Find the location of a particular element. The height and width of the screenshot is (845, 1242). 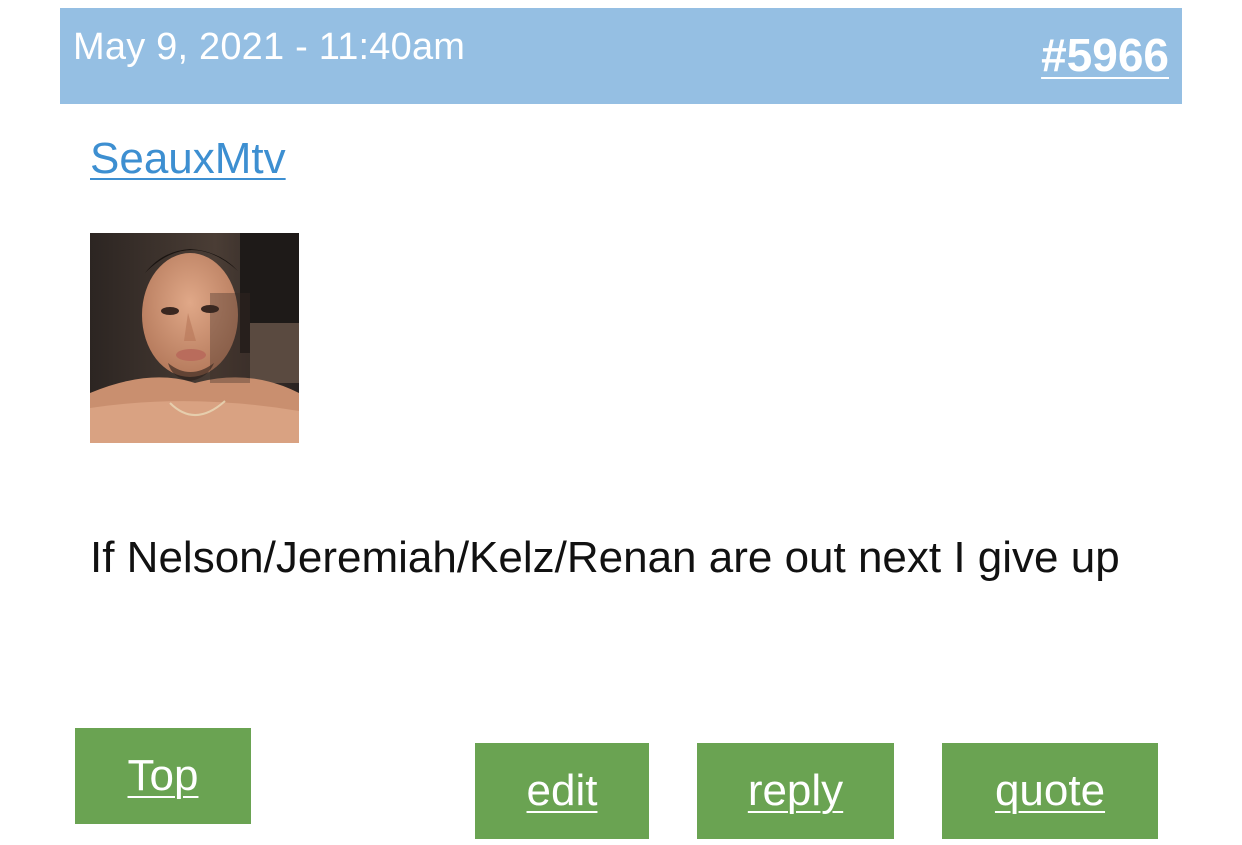

author-link: SeauxMtv is located at coordinates (188, 159).